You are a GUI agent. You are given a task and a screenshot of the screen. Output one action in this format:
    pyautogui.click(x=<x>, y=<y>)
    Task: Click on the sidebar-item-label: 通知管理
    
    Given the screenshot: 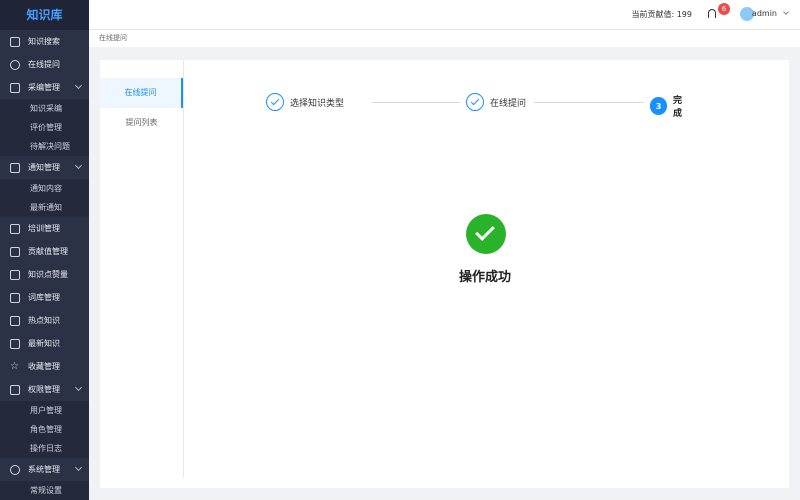 What is the action you would take?
    pyautogui.click(x=44, y=167)
    